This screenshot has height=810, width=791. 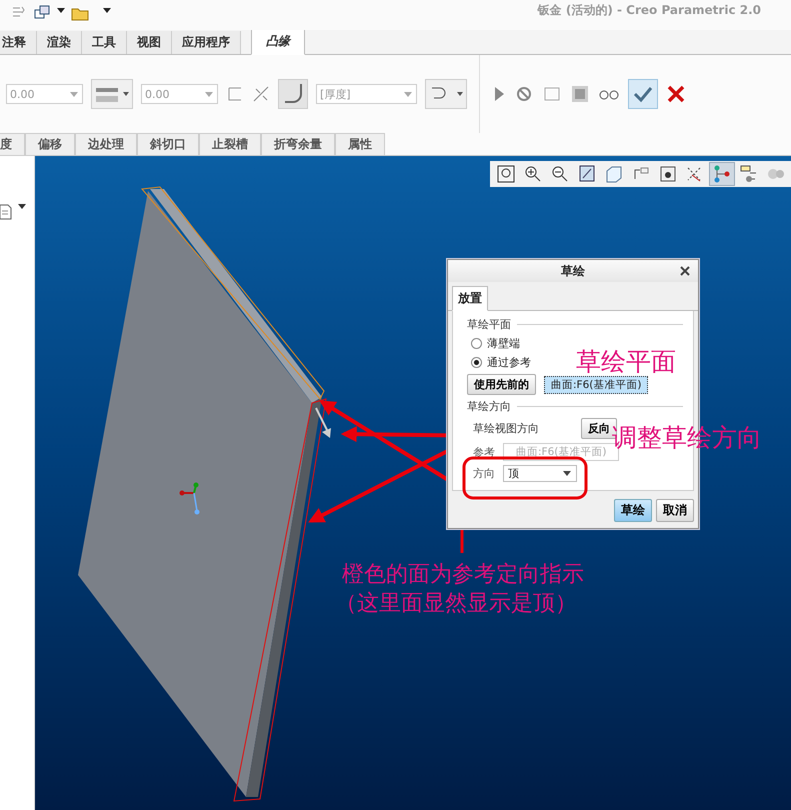 I want to click on play-icon, so click(x=499, y=94).